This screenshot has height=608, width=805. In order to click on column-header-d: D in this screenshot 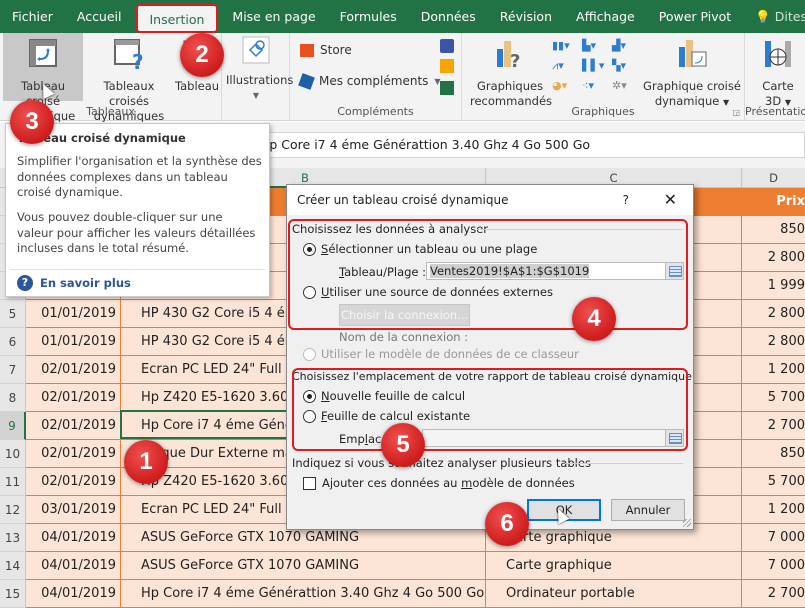, I will do `click(773, 178)`.